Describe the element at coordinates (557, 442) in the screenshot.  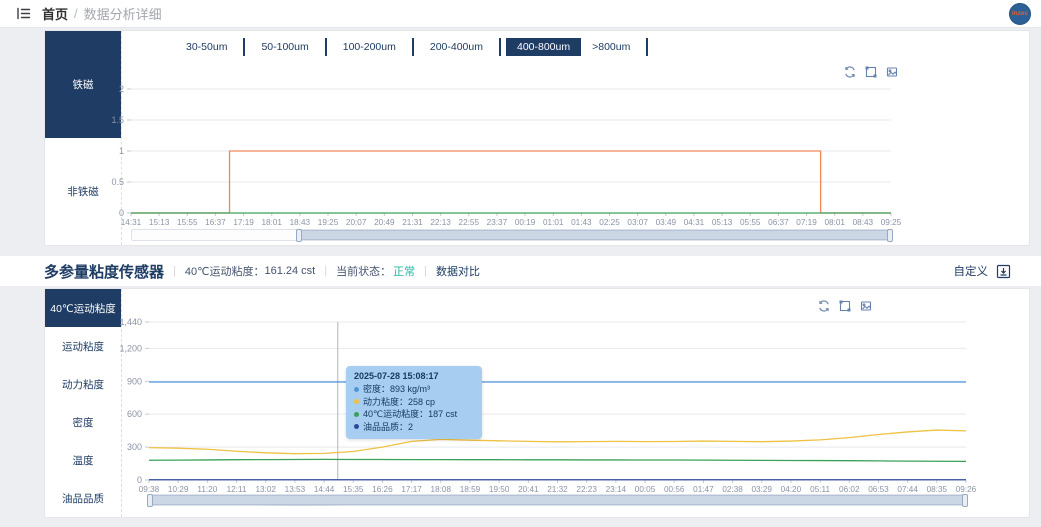
I see `series-line-动力粘度` at that location.